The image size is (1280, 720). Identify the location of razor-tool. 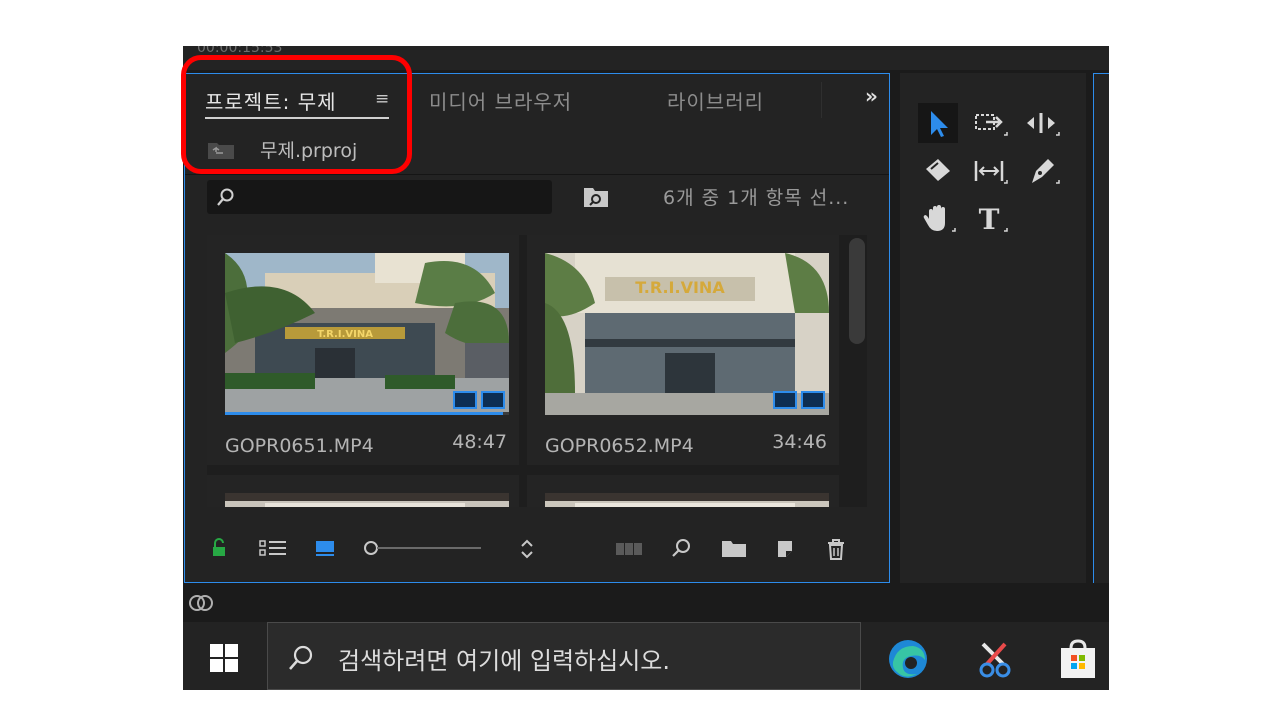
(938, 171).